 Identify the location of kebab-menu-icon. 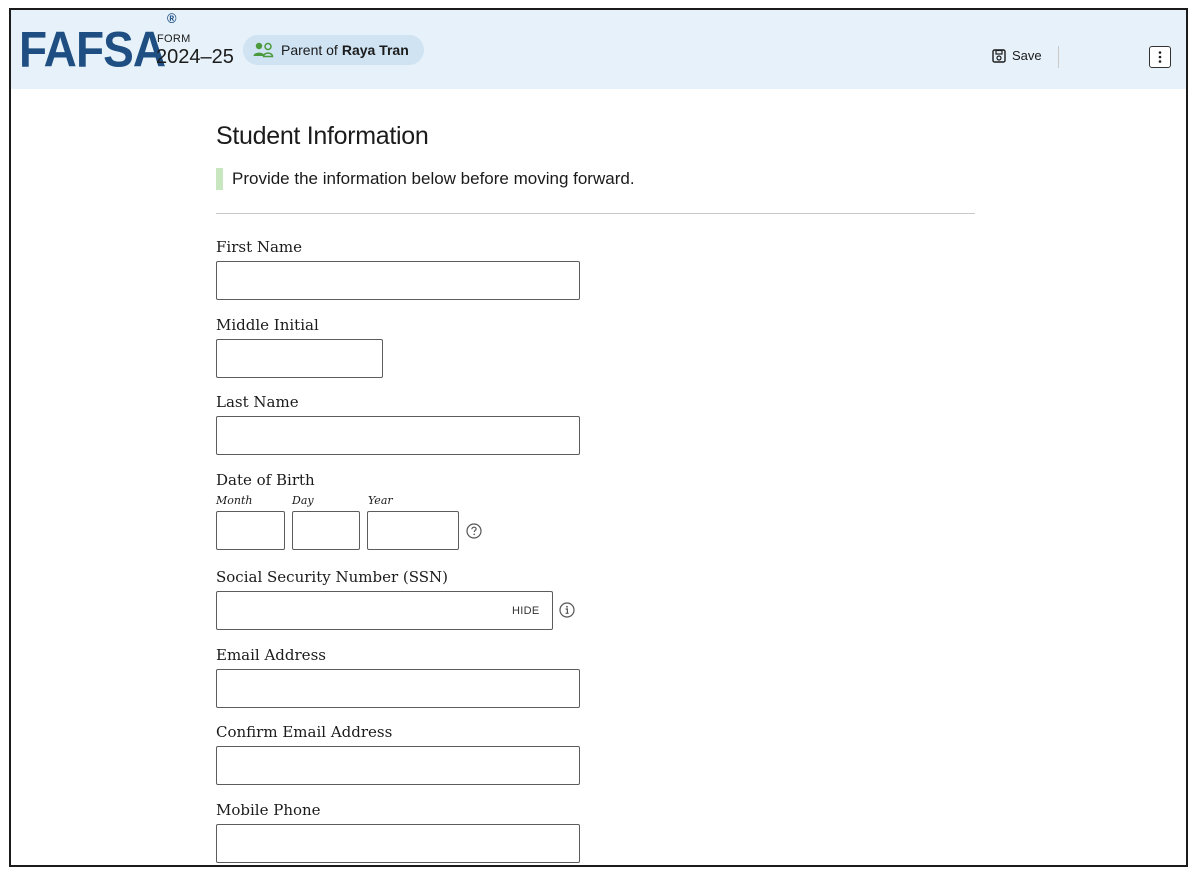
(1160, 57).